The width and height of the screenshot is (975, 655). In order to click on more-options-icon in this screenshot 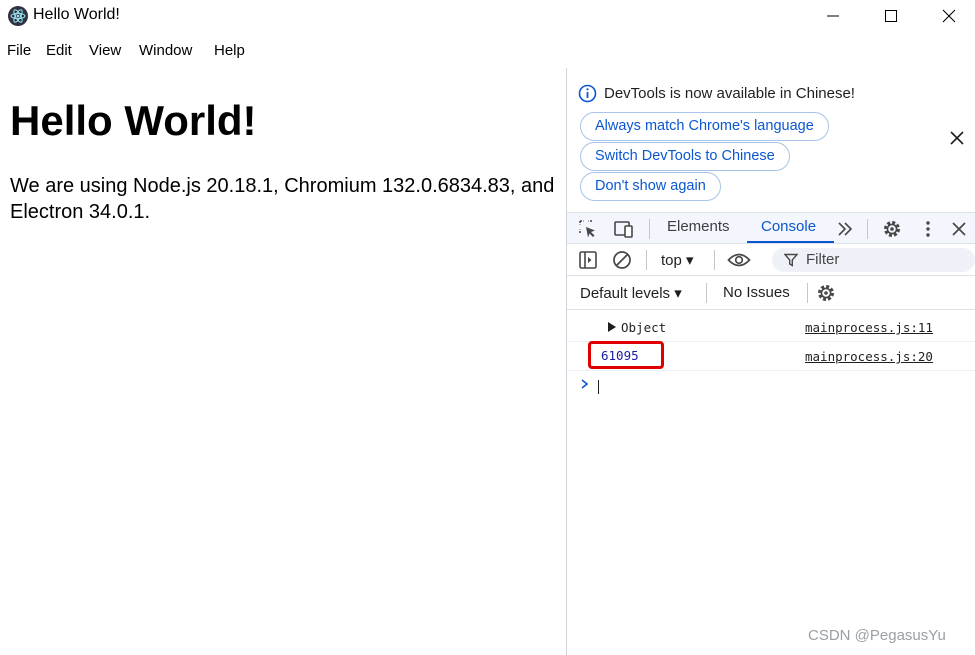, I will do `click(928, 229)`.